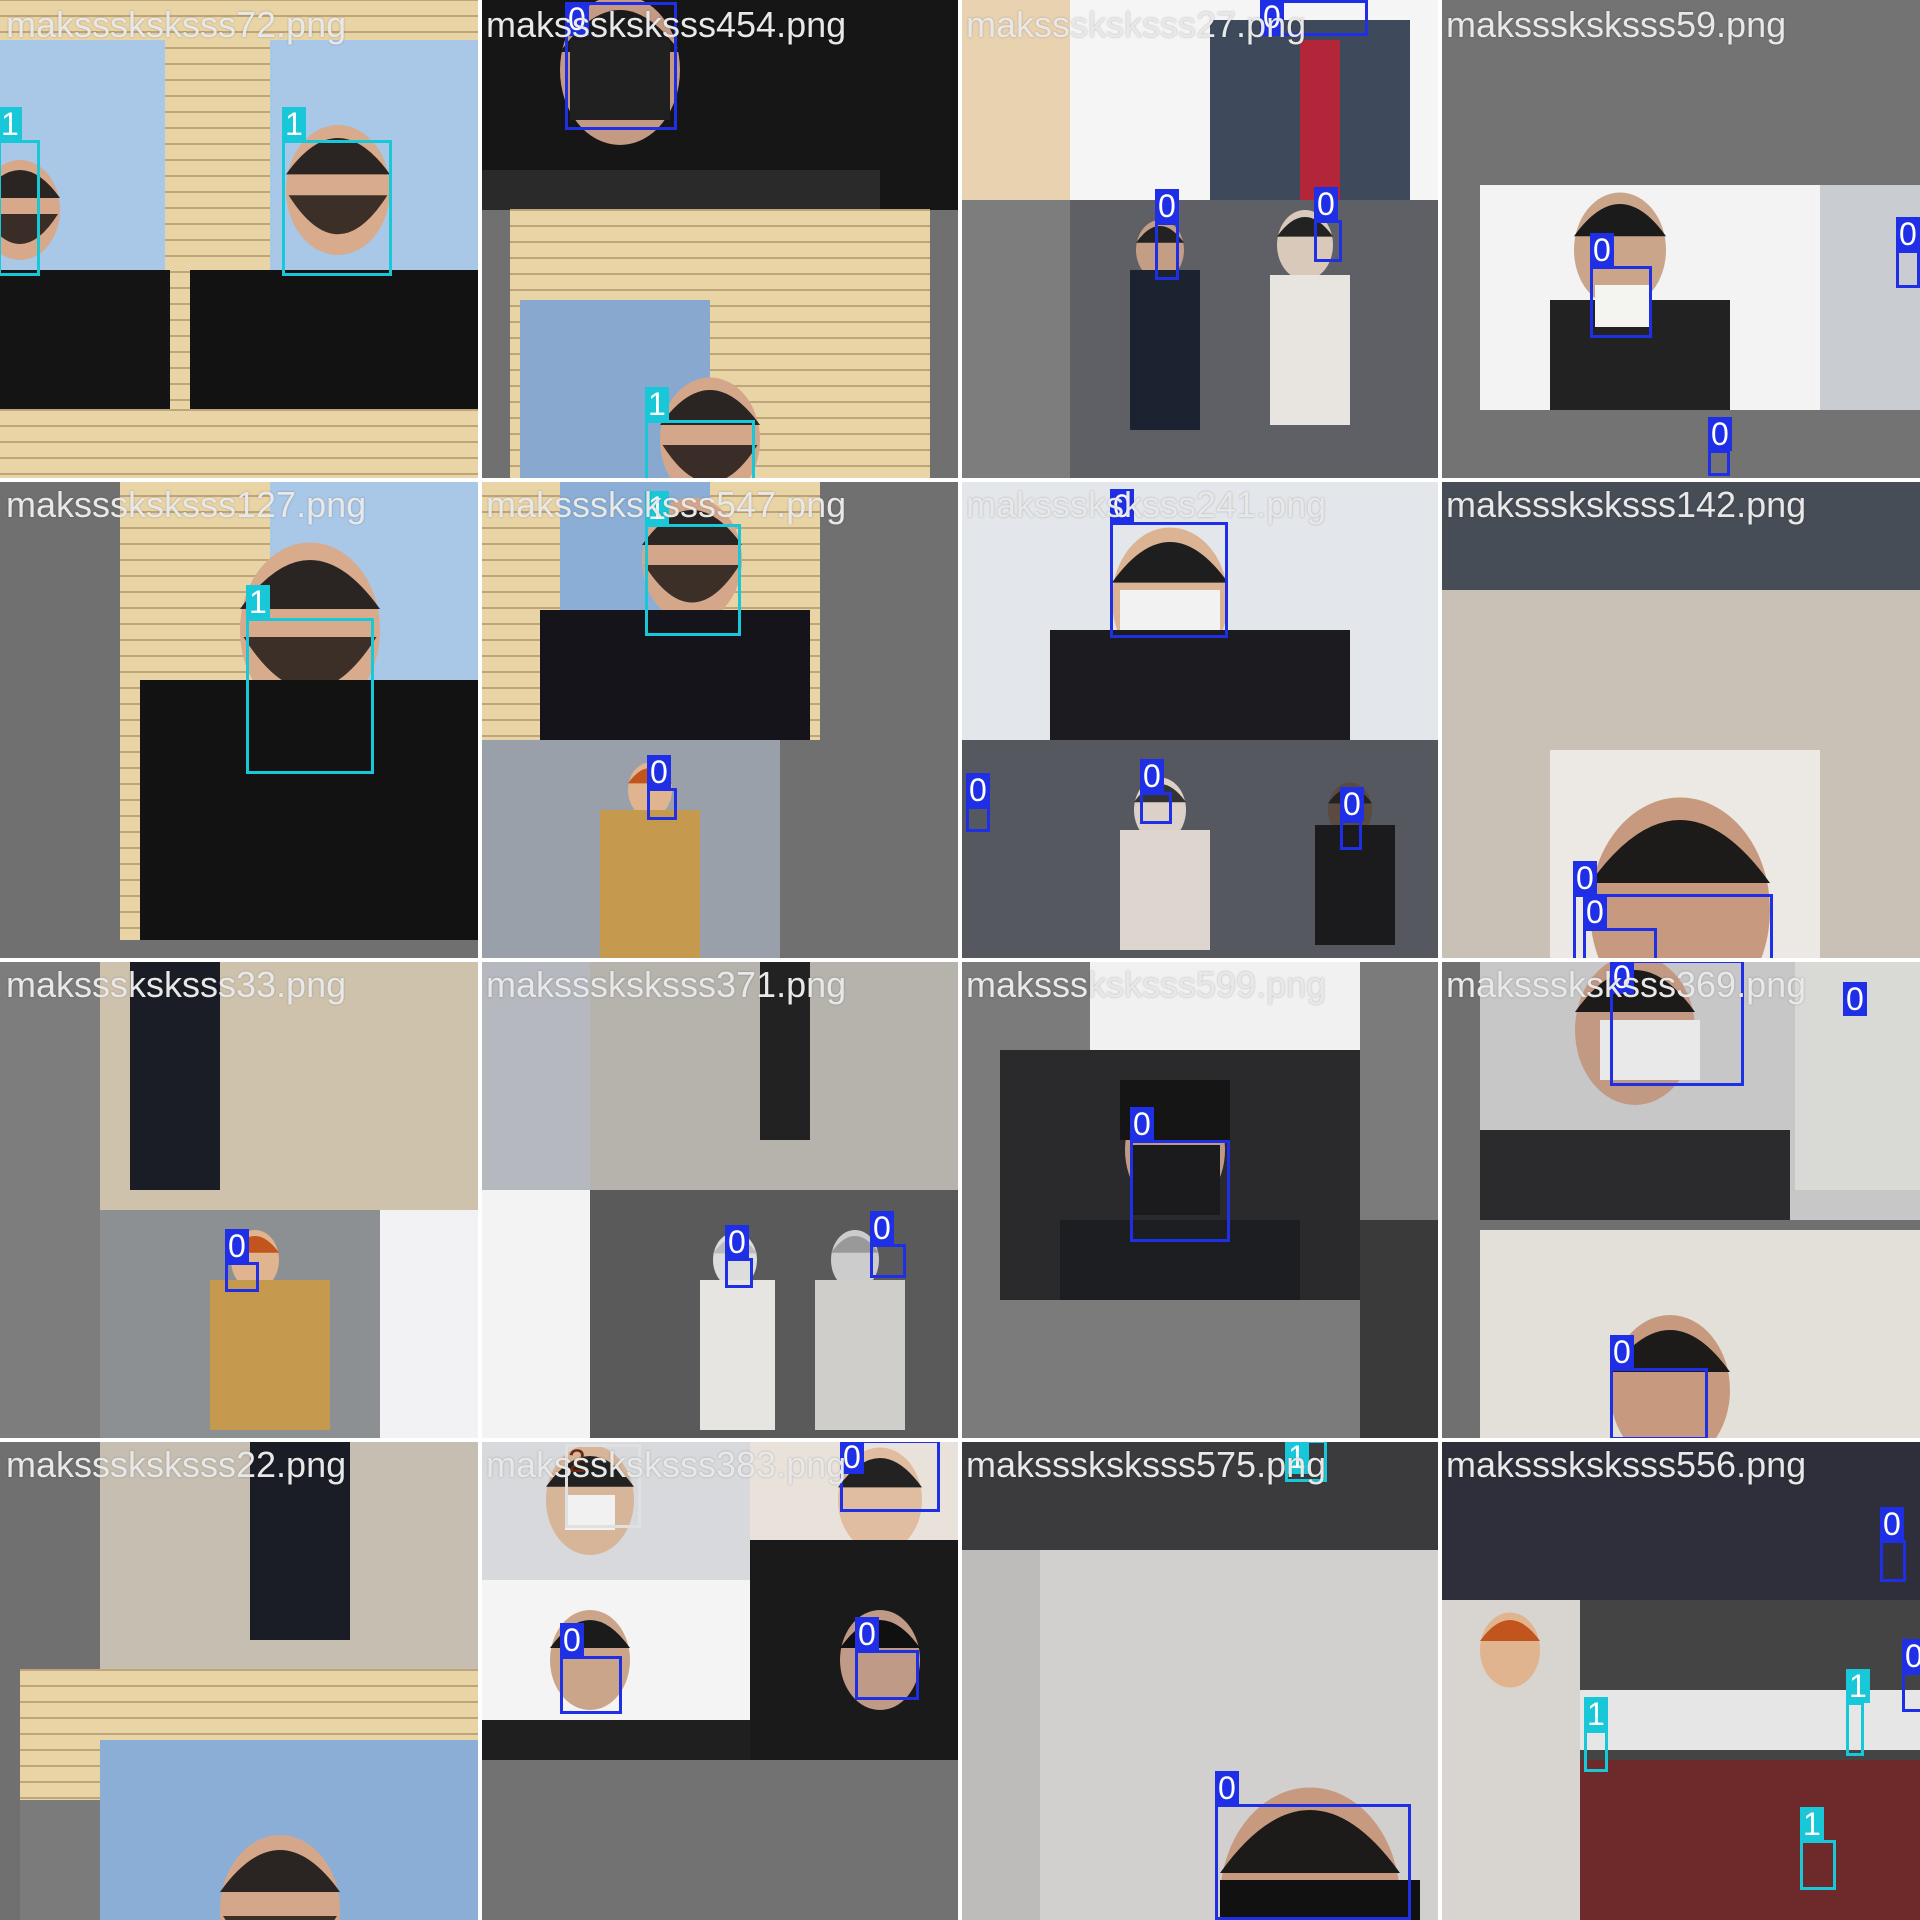 The image size is (1920, 1920). I want to click on mosaic-tile: maksssksksss371.png 0 0, so click(720, 1200).